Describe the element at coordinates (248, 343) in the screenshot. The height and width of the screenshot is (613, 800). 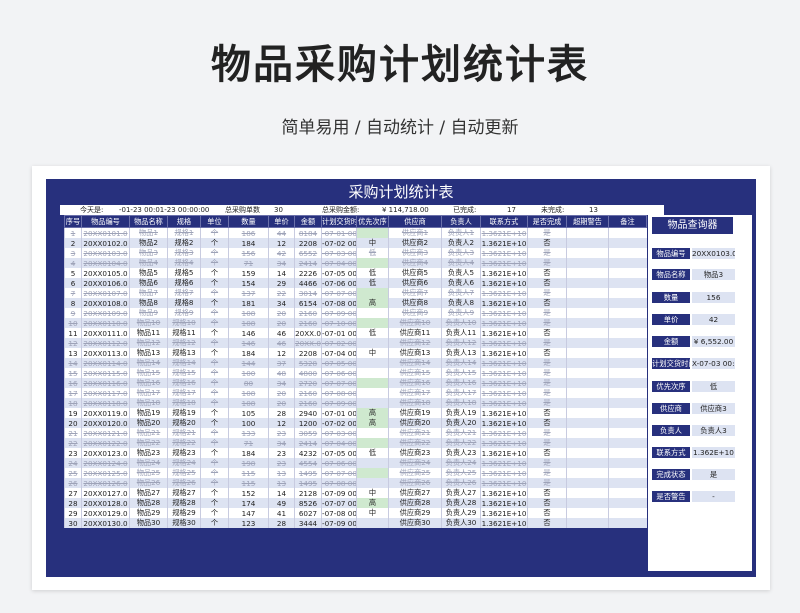
I see `table-cell: 146` at that location.